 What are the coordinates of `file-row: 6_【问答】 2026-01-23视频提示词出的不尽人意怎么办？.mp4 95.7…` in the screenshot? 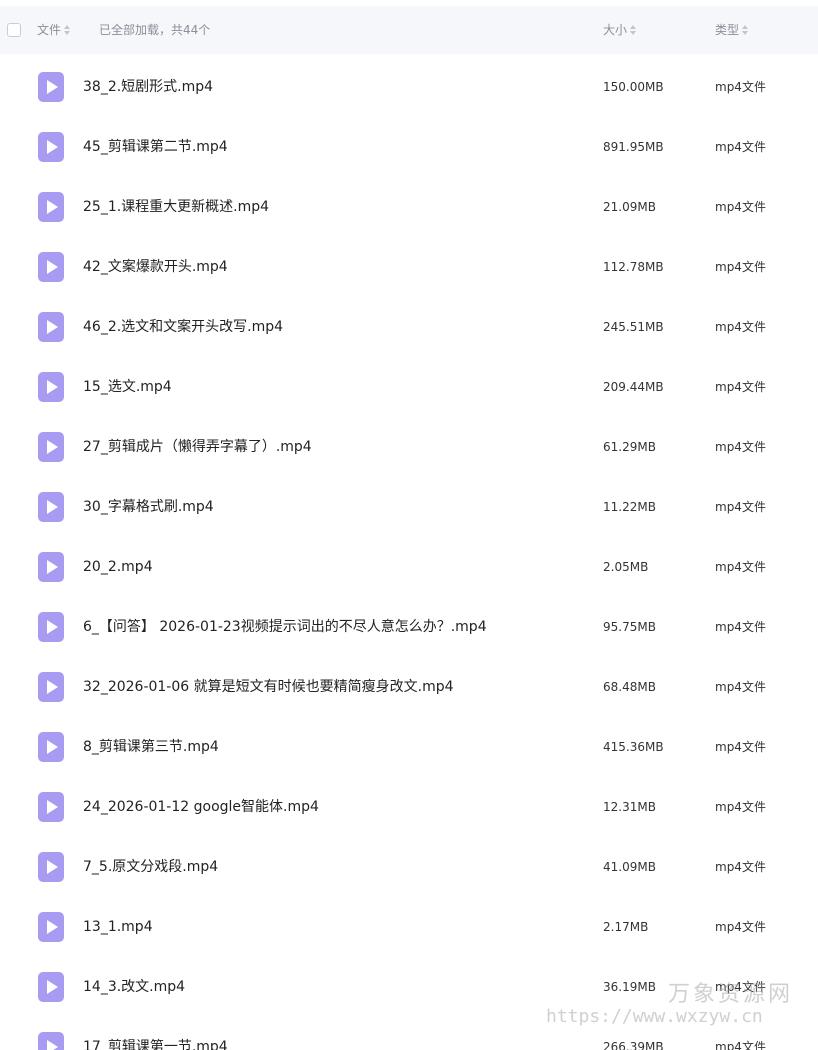 It's located at (409, 626).